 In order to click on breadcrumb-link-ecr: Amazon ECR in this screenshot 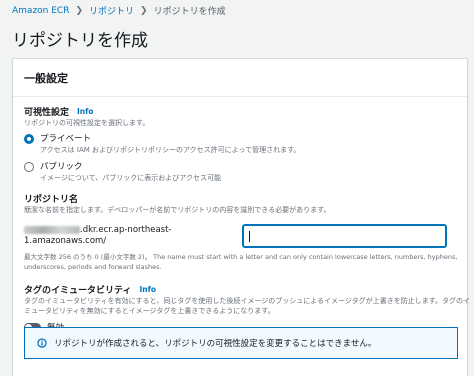, I will do `click(40, 11)`.